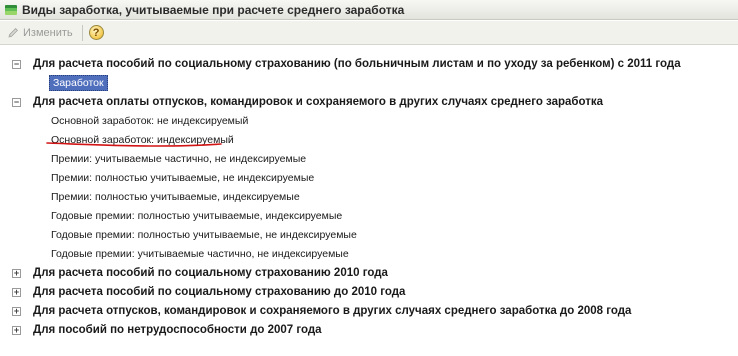 The image size is (738, 356). I want to click on help-icon: ?, so click(96, 32).